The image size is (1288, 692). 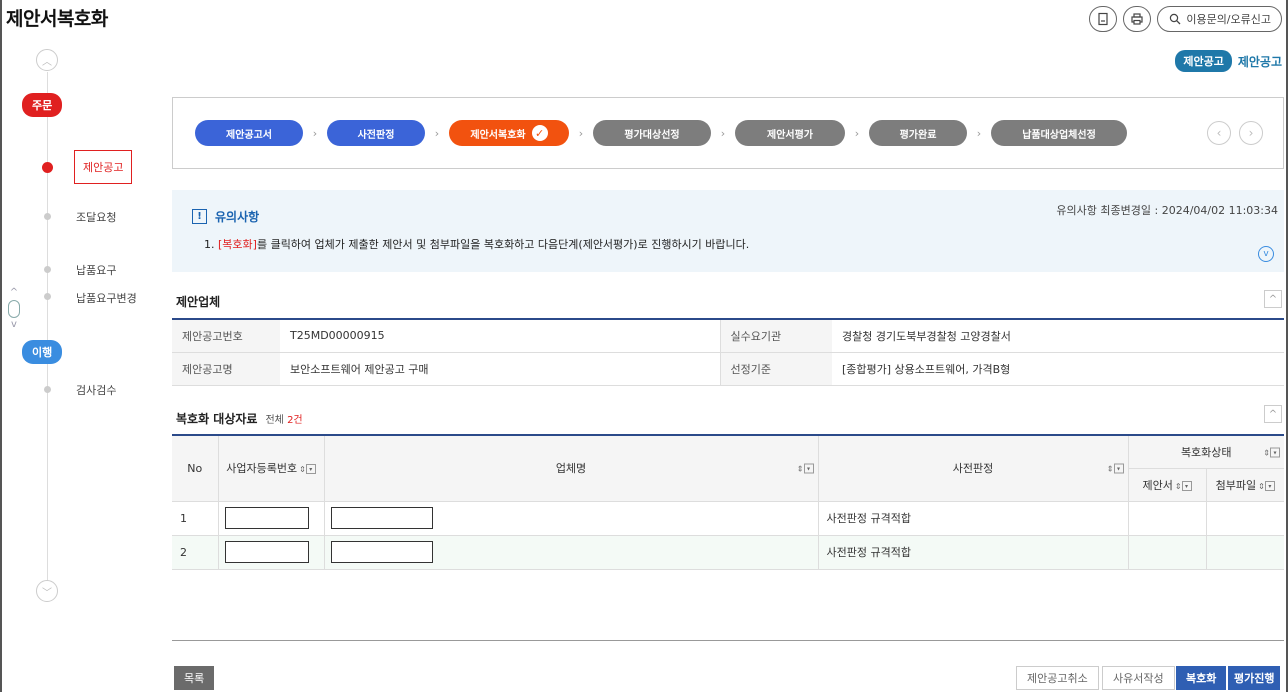 I want to click on step-label: 사전판정, so click(x=376, y=135).